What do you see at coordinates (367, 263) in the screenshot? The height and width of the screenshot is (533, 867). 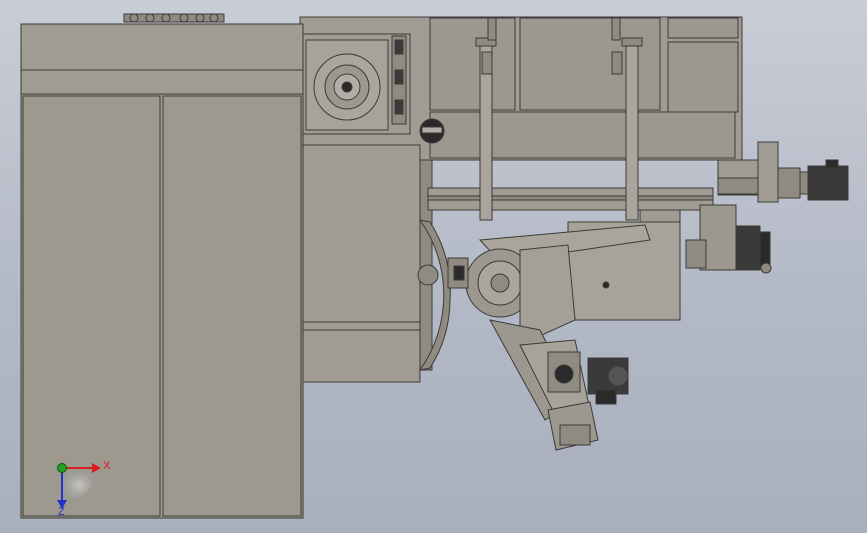 I see `middle-column` at bounding box center [367, 263].